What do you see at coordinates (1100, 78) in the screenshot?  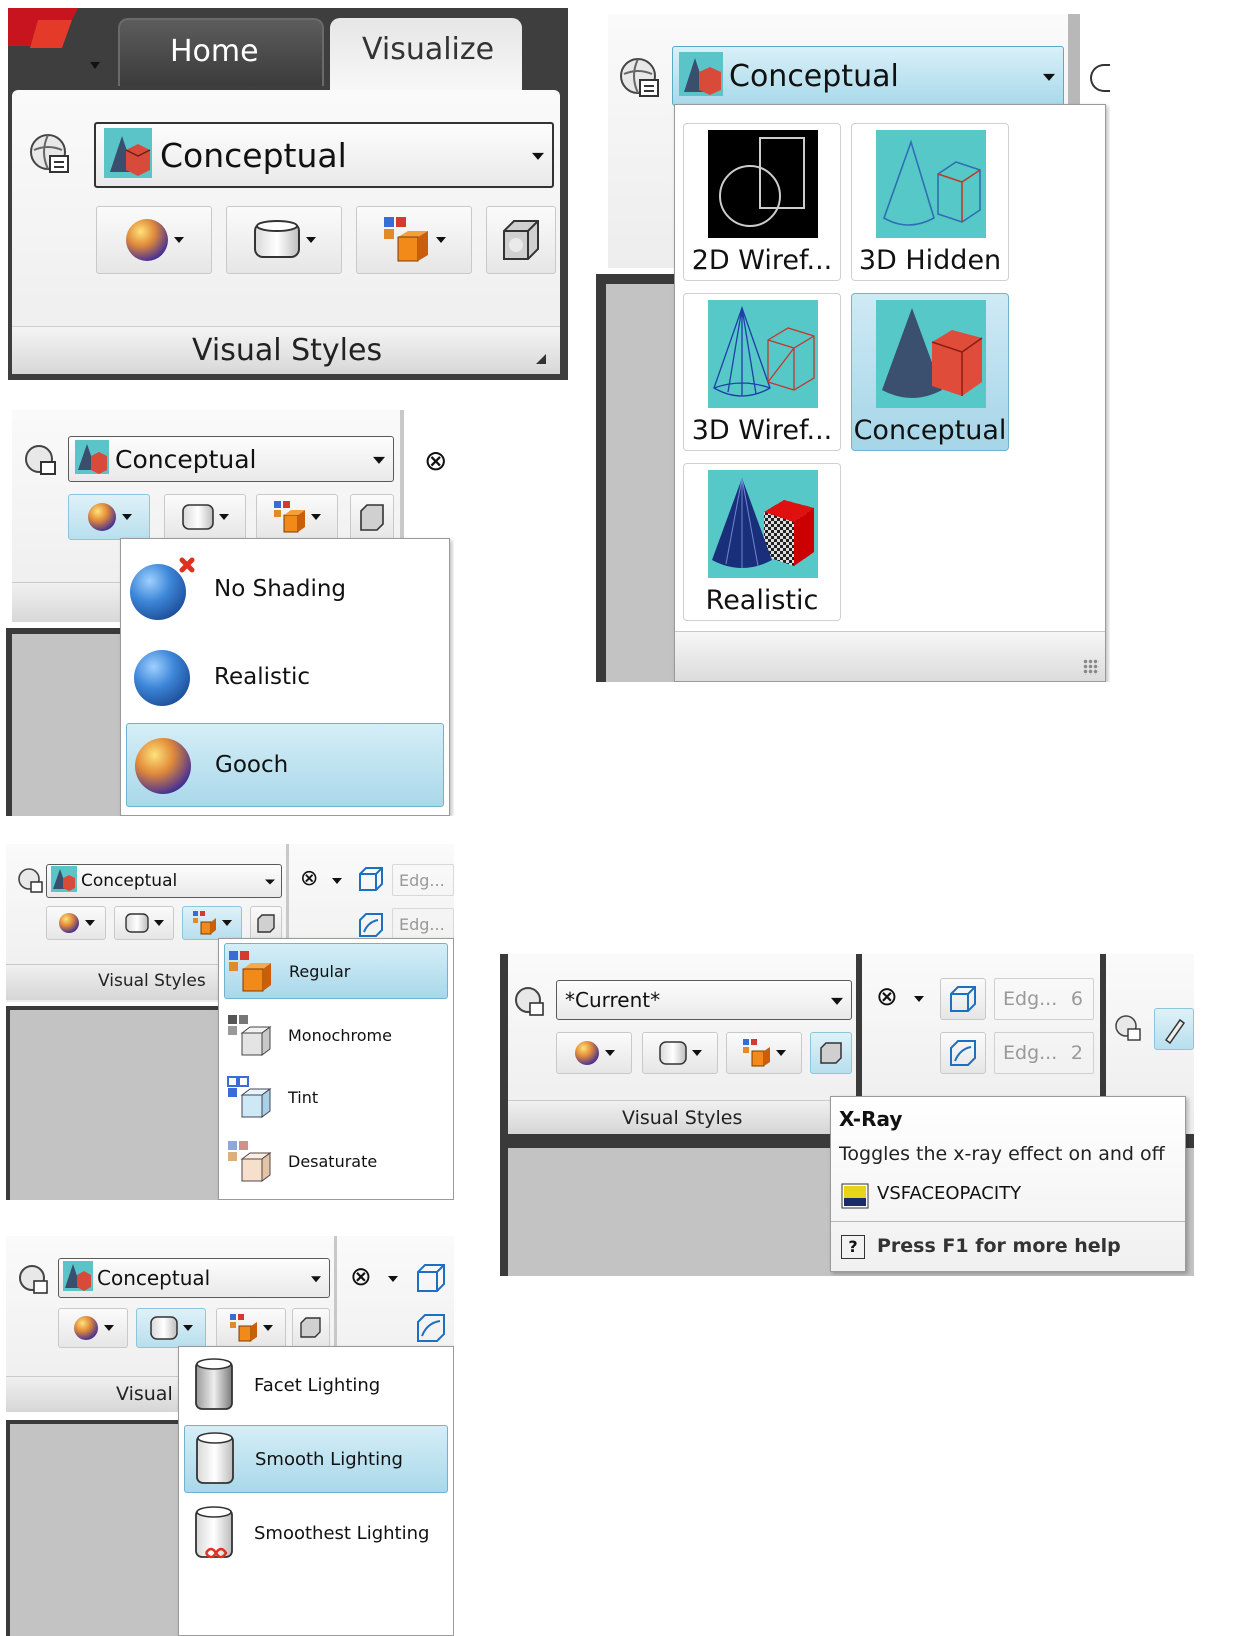 I see `x-ray-small-icon` at bounding box center [1100, 78].